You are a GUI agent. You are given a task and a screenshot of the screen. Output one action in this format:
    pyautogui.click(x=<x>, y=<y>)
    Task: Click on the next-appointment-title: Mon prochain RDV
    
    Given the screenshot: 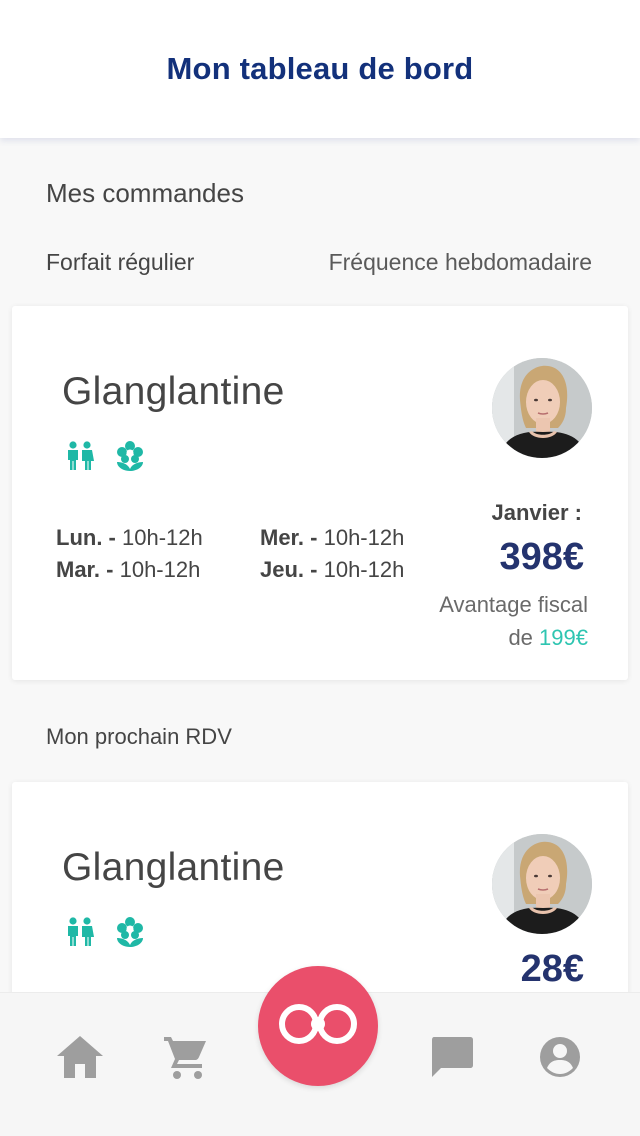 What is the action you would take?
    pyautogui.click(x=139, y=736)
    